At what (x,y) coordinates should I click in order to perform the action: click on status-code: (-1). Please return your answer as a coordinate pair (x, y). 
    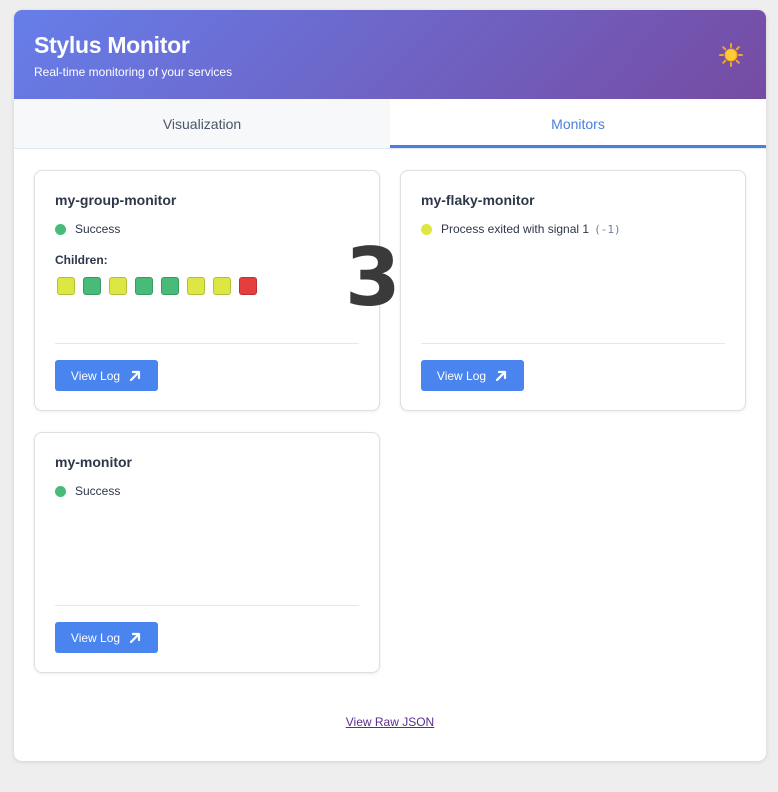
    Looking at the image, I should click on (607, 229).